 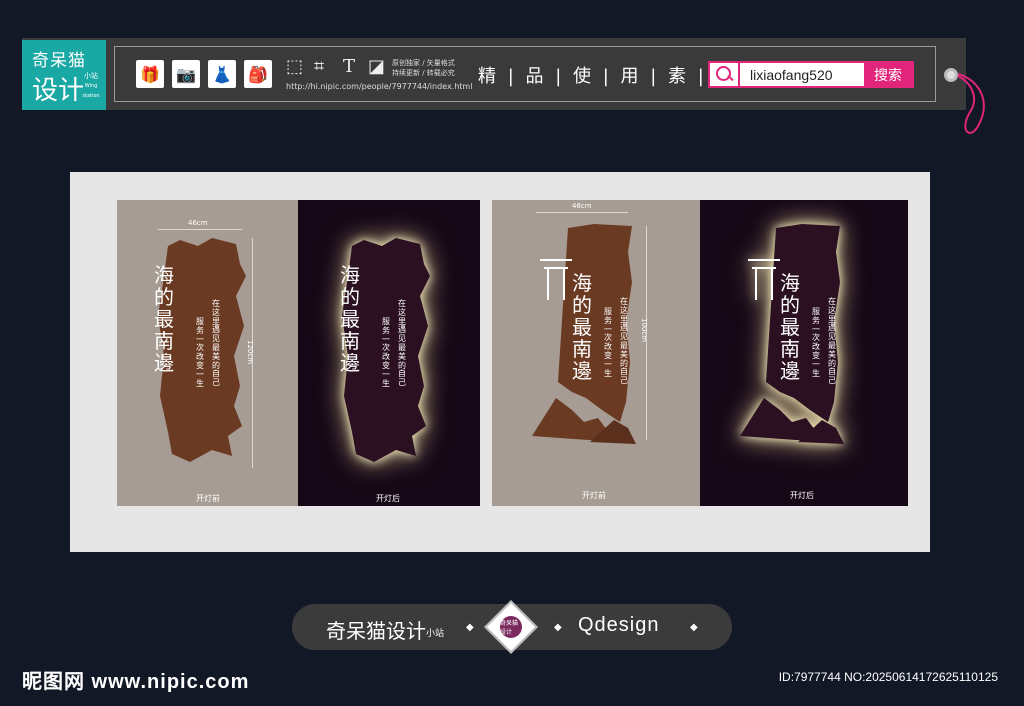 I want to click on brand-name-2: 设计, so click(x=58, y=91).